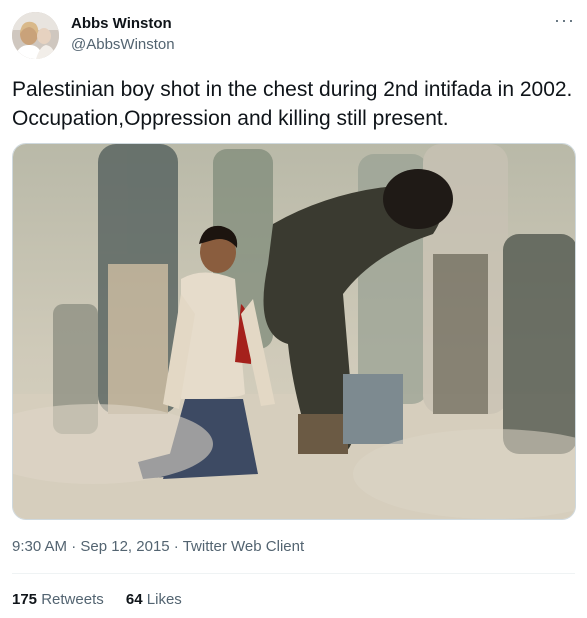 The height and width of the screenshot is (618, 587). What do you see at coordinates (72, 599) in the screenshot?
I see `retweets-label: Retweets` at bounding box center [72, 599].